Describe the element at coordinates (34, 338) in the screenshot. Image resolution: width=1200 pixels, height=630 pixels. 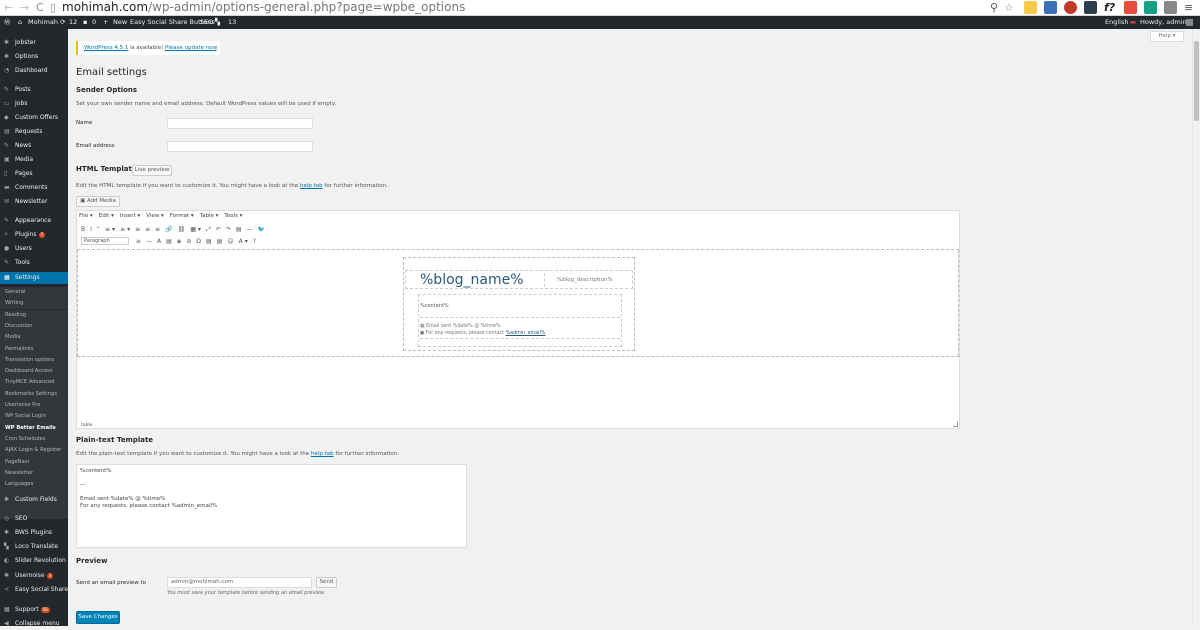
I see `submenu-item-media: Media` at that location.